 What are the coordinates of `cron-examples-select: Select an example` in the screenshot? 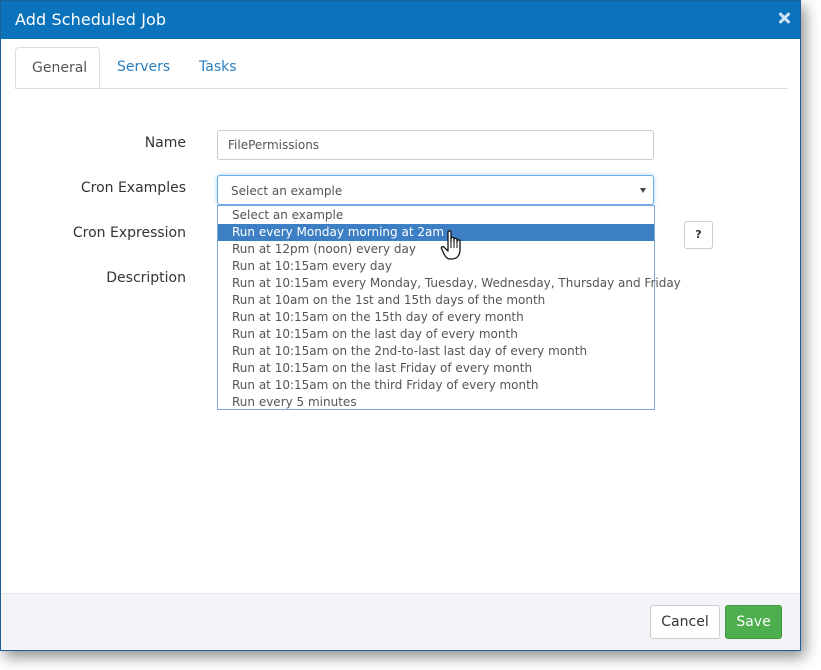 It's located at (435, 190).